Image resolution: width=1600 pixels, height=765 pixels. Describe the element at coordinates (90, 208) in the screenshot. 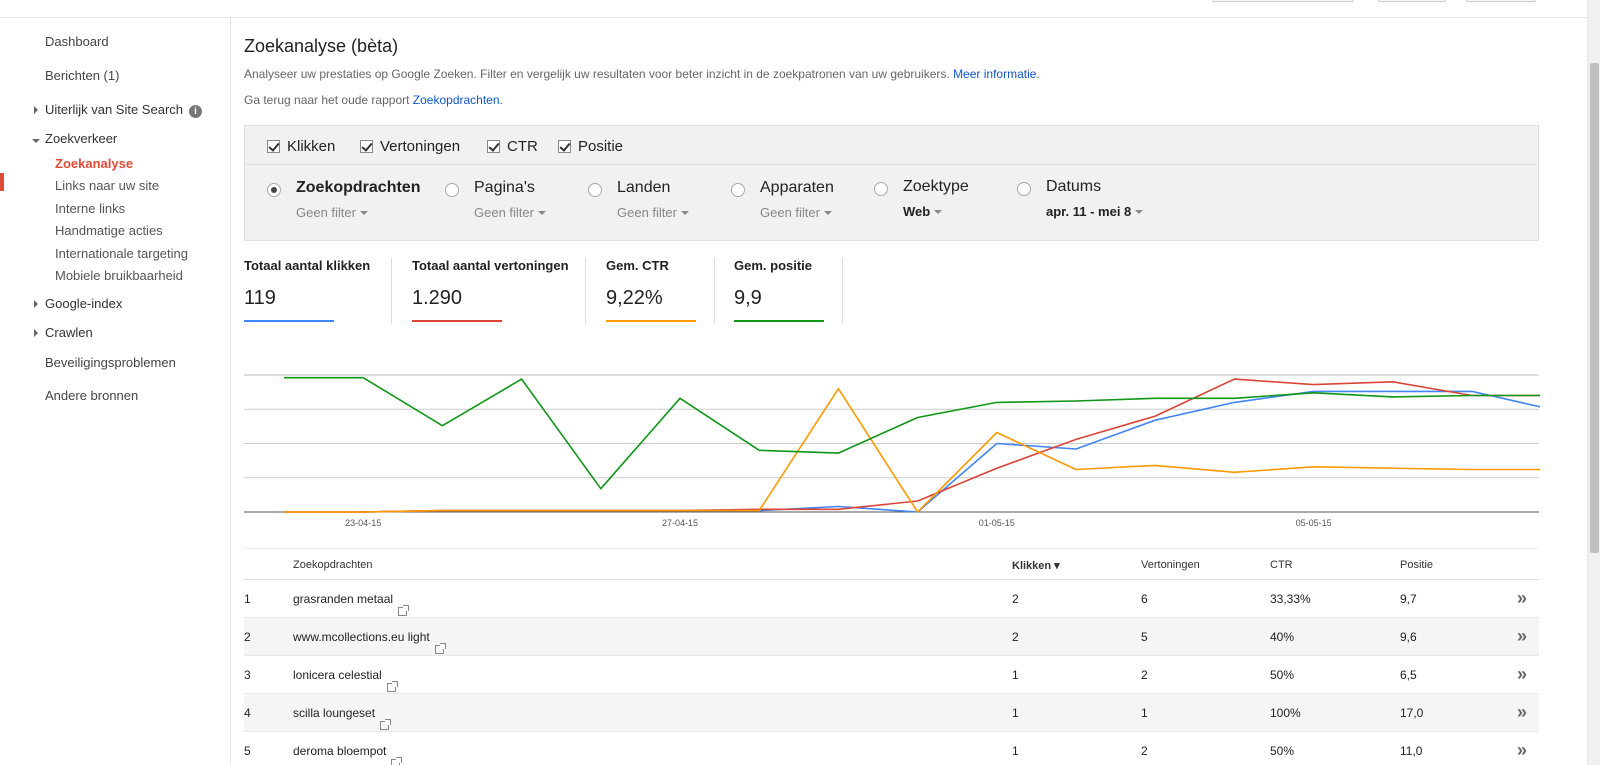

I see `sidebar-item-interne-links: Interne links` at that location.